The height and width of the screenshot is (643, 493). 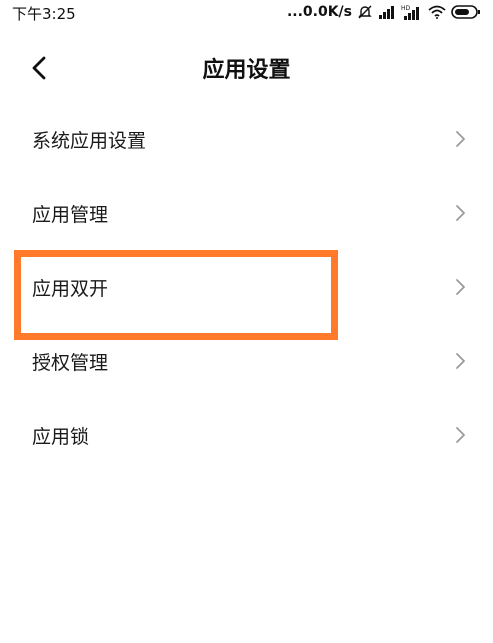 I want to click on status-time: 下午3:25, so click(x=44, y=14).